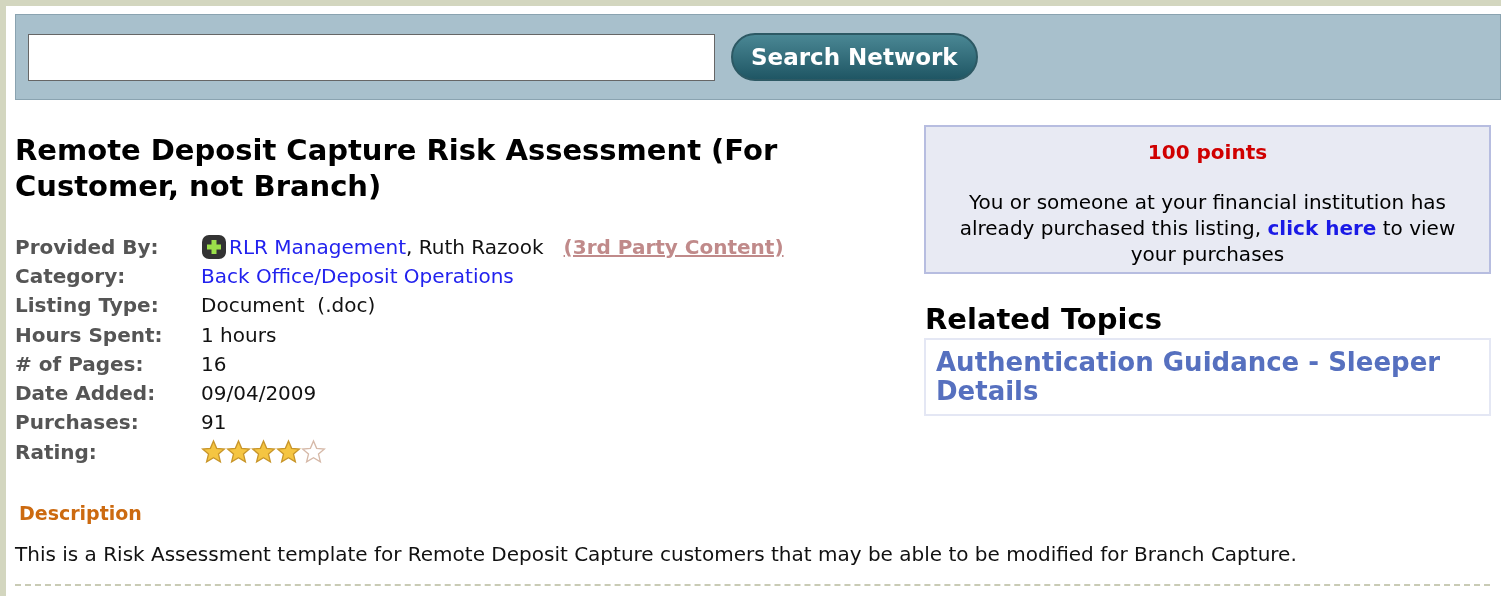 The width and height of the screenshot is (1501, 596). Describe the element at coordinates (77, 422) in the screenshot. I see `field-label: Purchases:` at that location.